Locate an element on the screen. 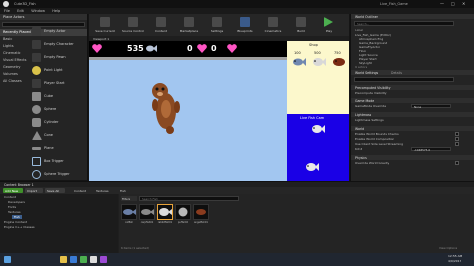 The image size is (474, 266). blueprints-button: Blueprints is located at coordinates (245, 25).